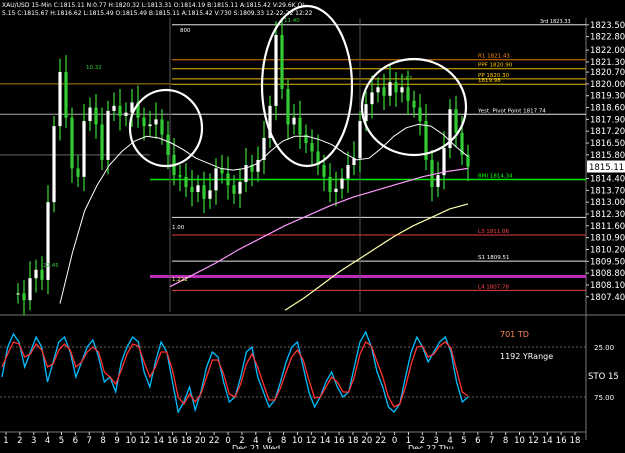 The width and height of the screenshot is (625, 453). Describe the element at coordinates (227, 441) in the screenshot. I see `x-tick-label: 0` at that location.